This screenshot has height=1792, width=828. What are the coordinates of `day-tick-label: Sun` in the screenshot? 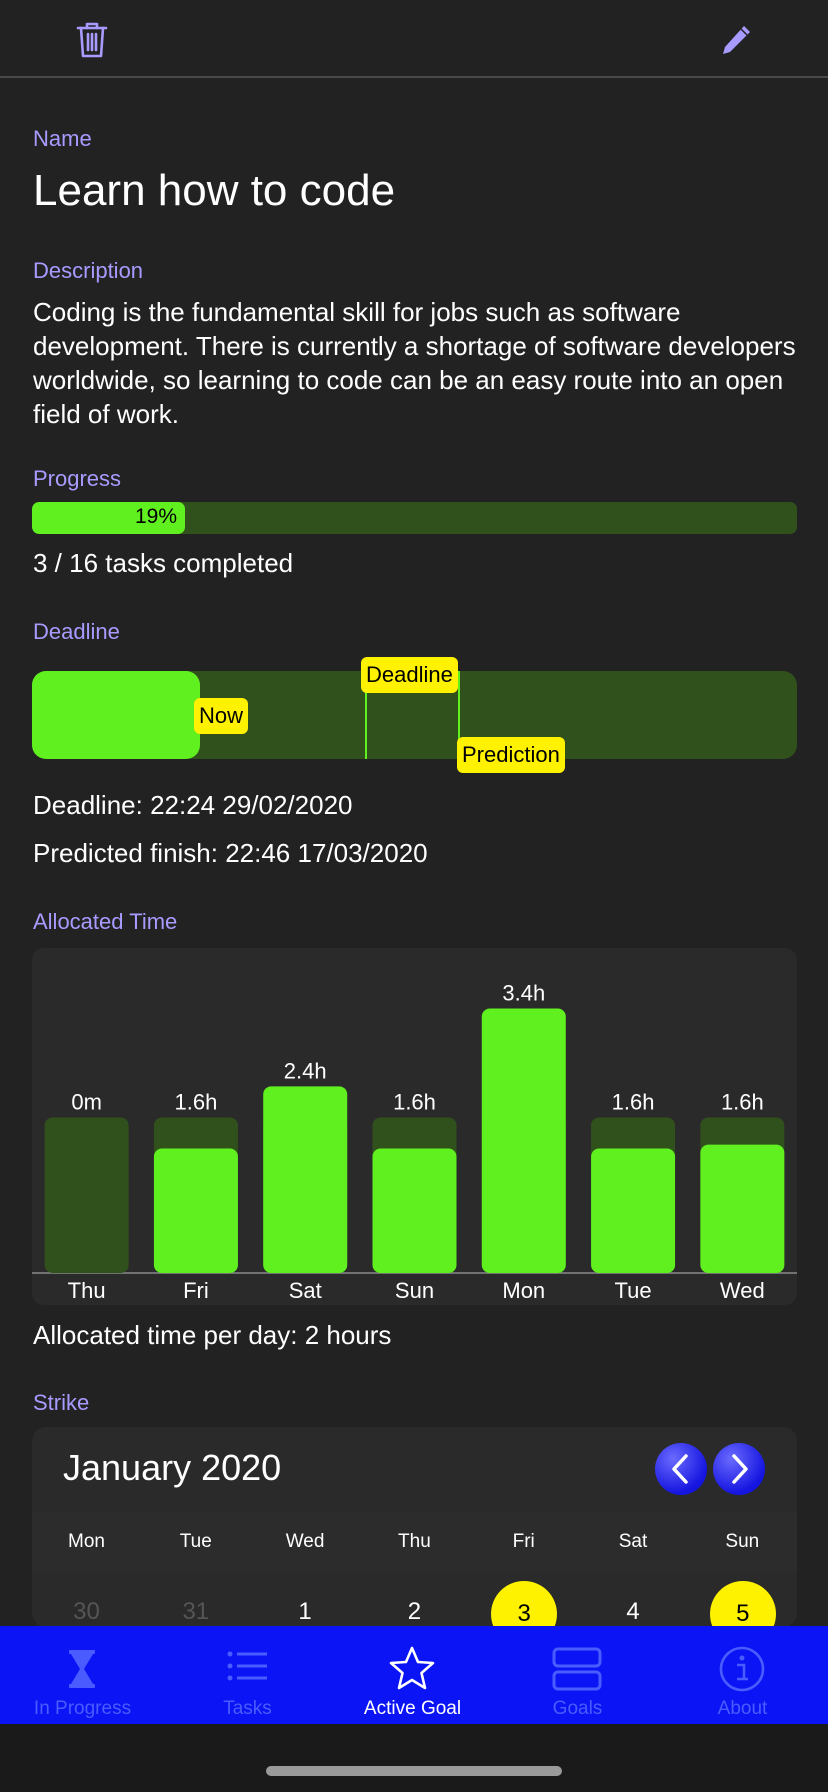 It's located at (414, 1290).